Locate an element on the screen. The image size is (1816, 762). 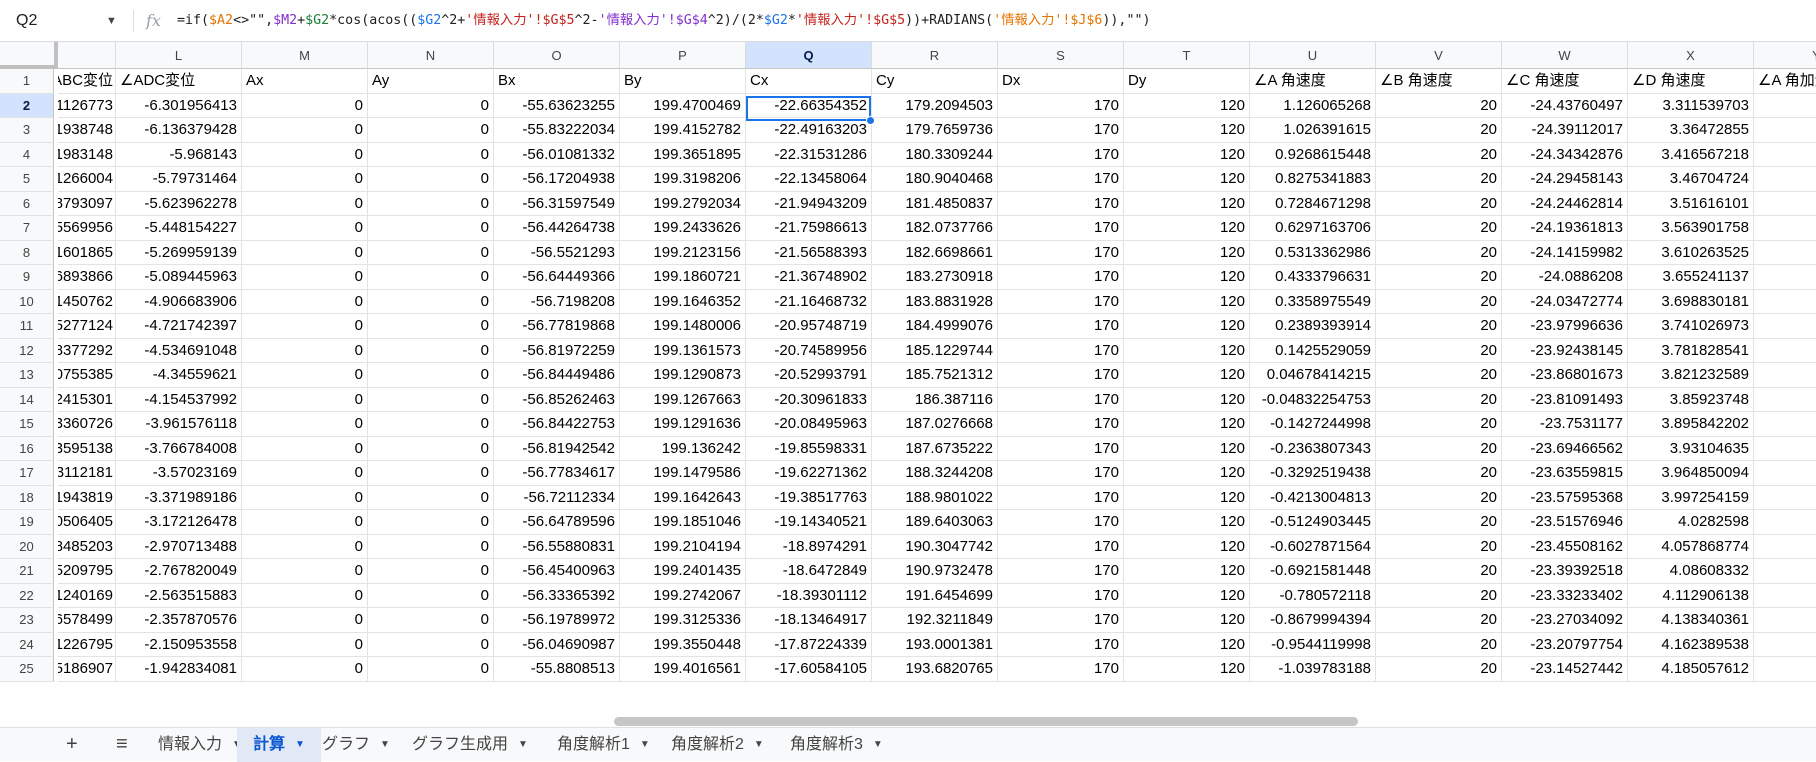
cell: 3.655241137 is located at coordinates (1691, 277).